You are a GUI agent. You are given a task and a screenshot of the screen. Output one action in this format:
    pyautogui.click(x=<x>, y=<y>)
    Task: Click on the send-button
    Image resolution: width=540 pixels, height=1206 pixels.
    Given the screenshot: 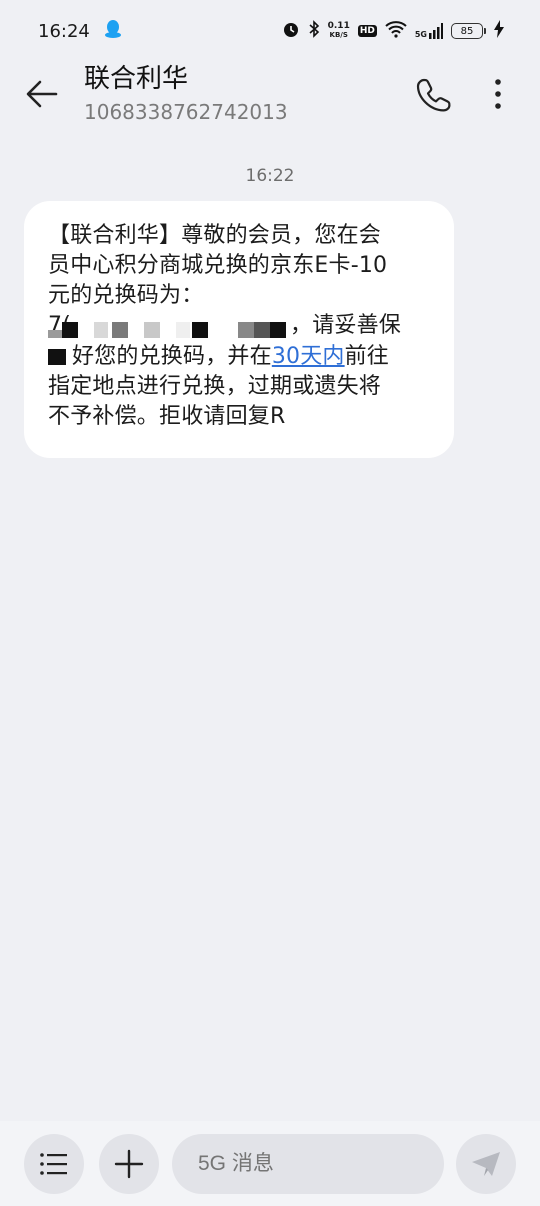 What is the action you would take?
    pyautogui.click(x=486, y=1164)
    